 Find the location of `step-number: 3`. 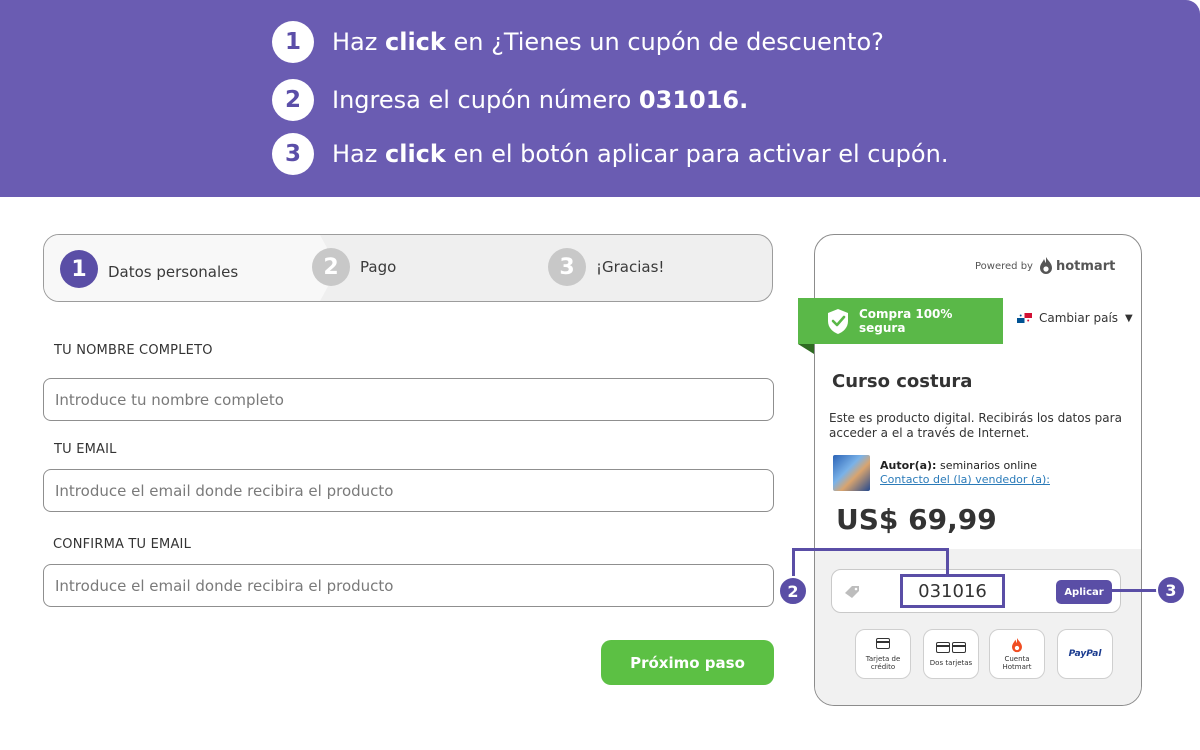

step-number: 3 is located at coordinates (567, 267).